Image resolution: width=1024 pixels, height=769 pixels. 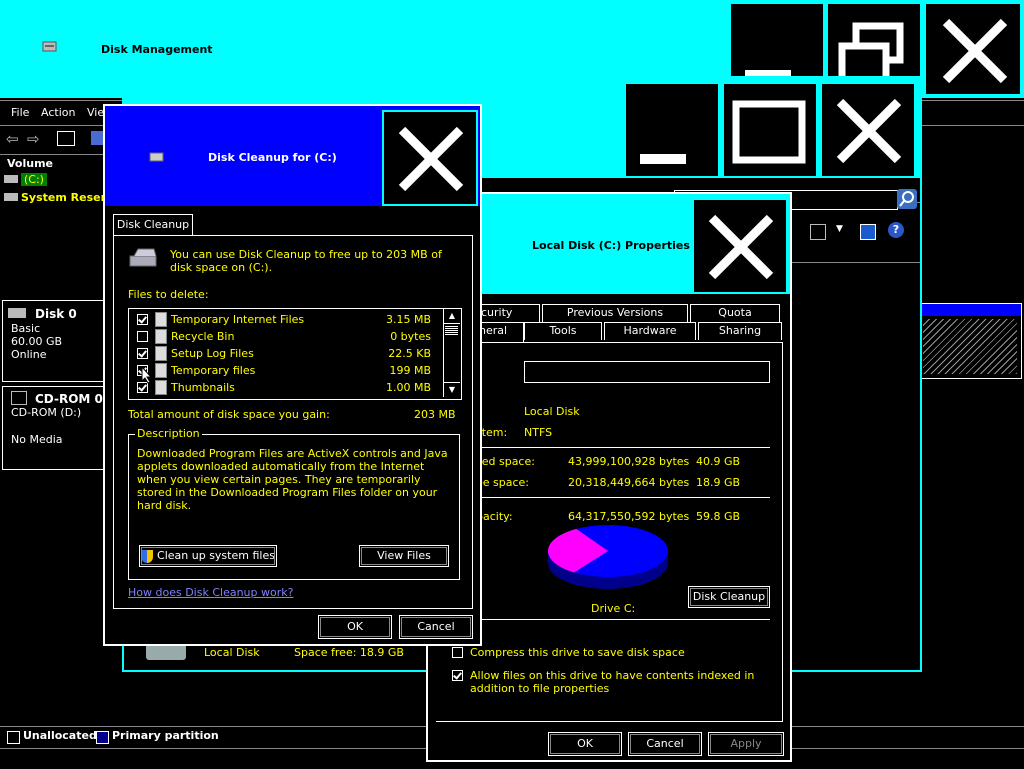 What do you see at coordinates (153, 225) in the screenshot?
I see `tab-disk-cleanup: Disk Cleanup` at bounding box center [153, 225].